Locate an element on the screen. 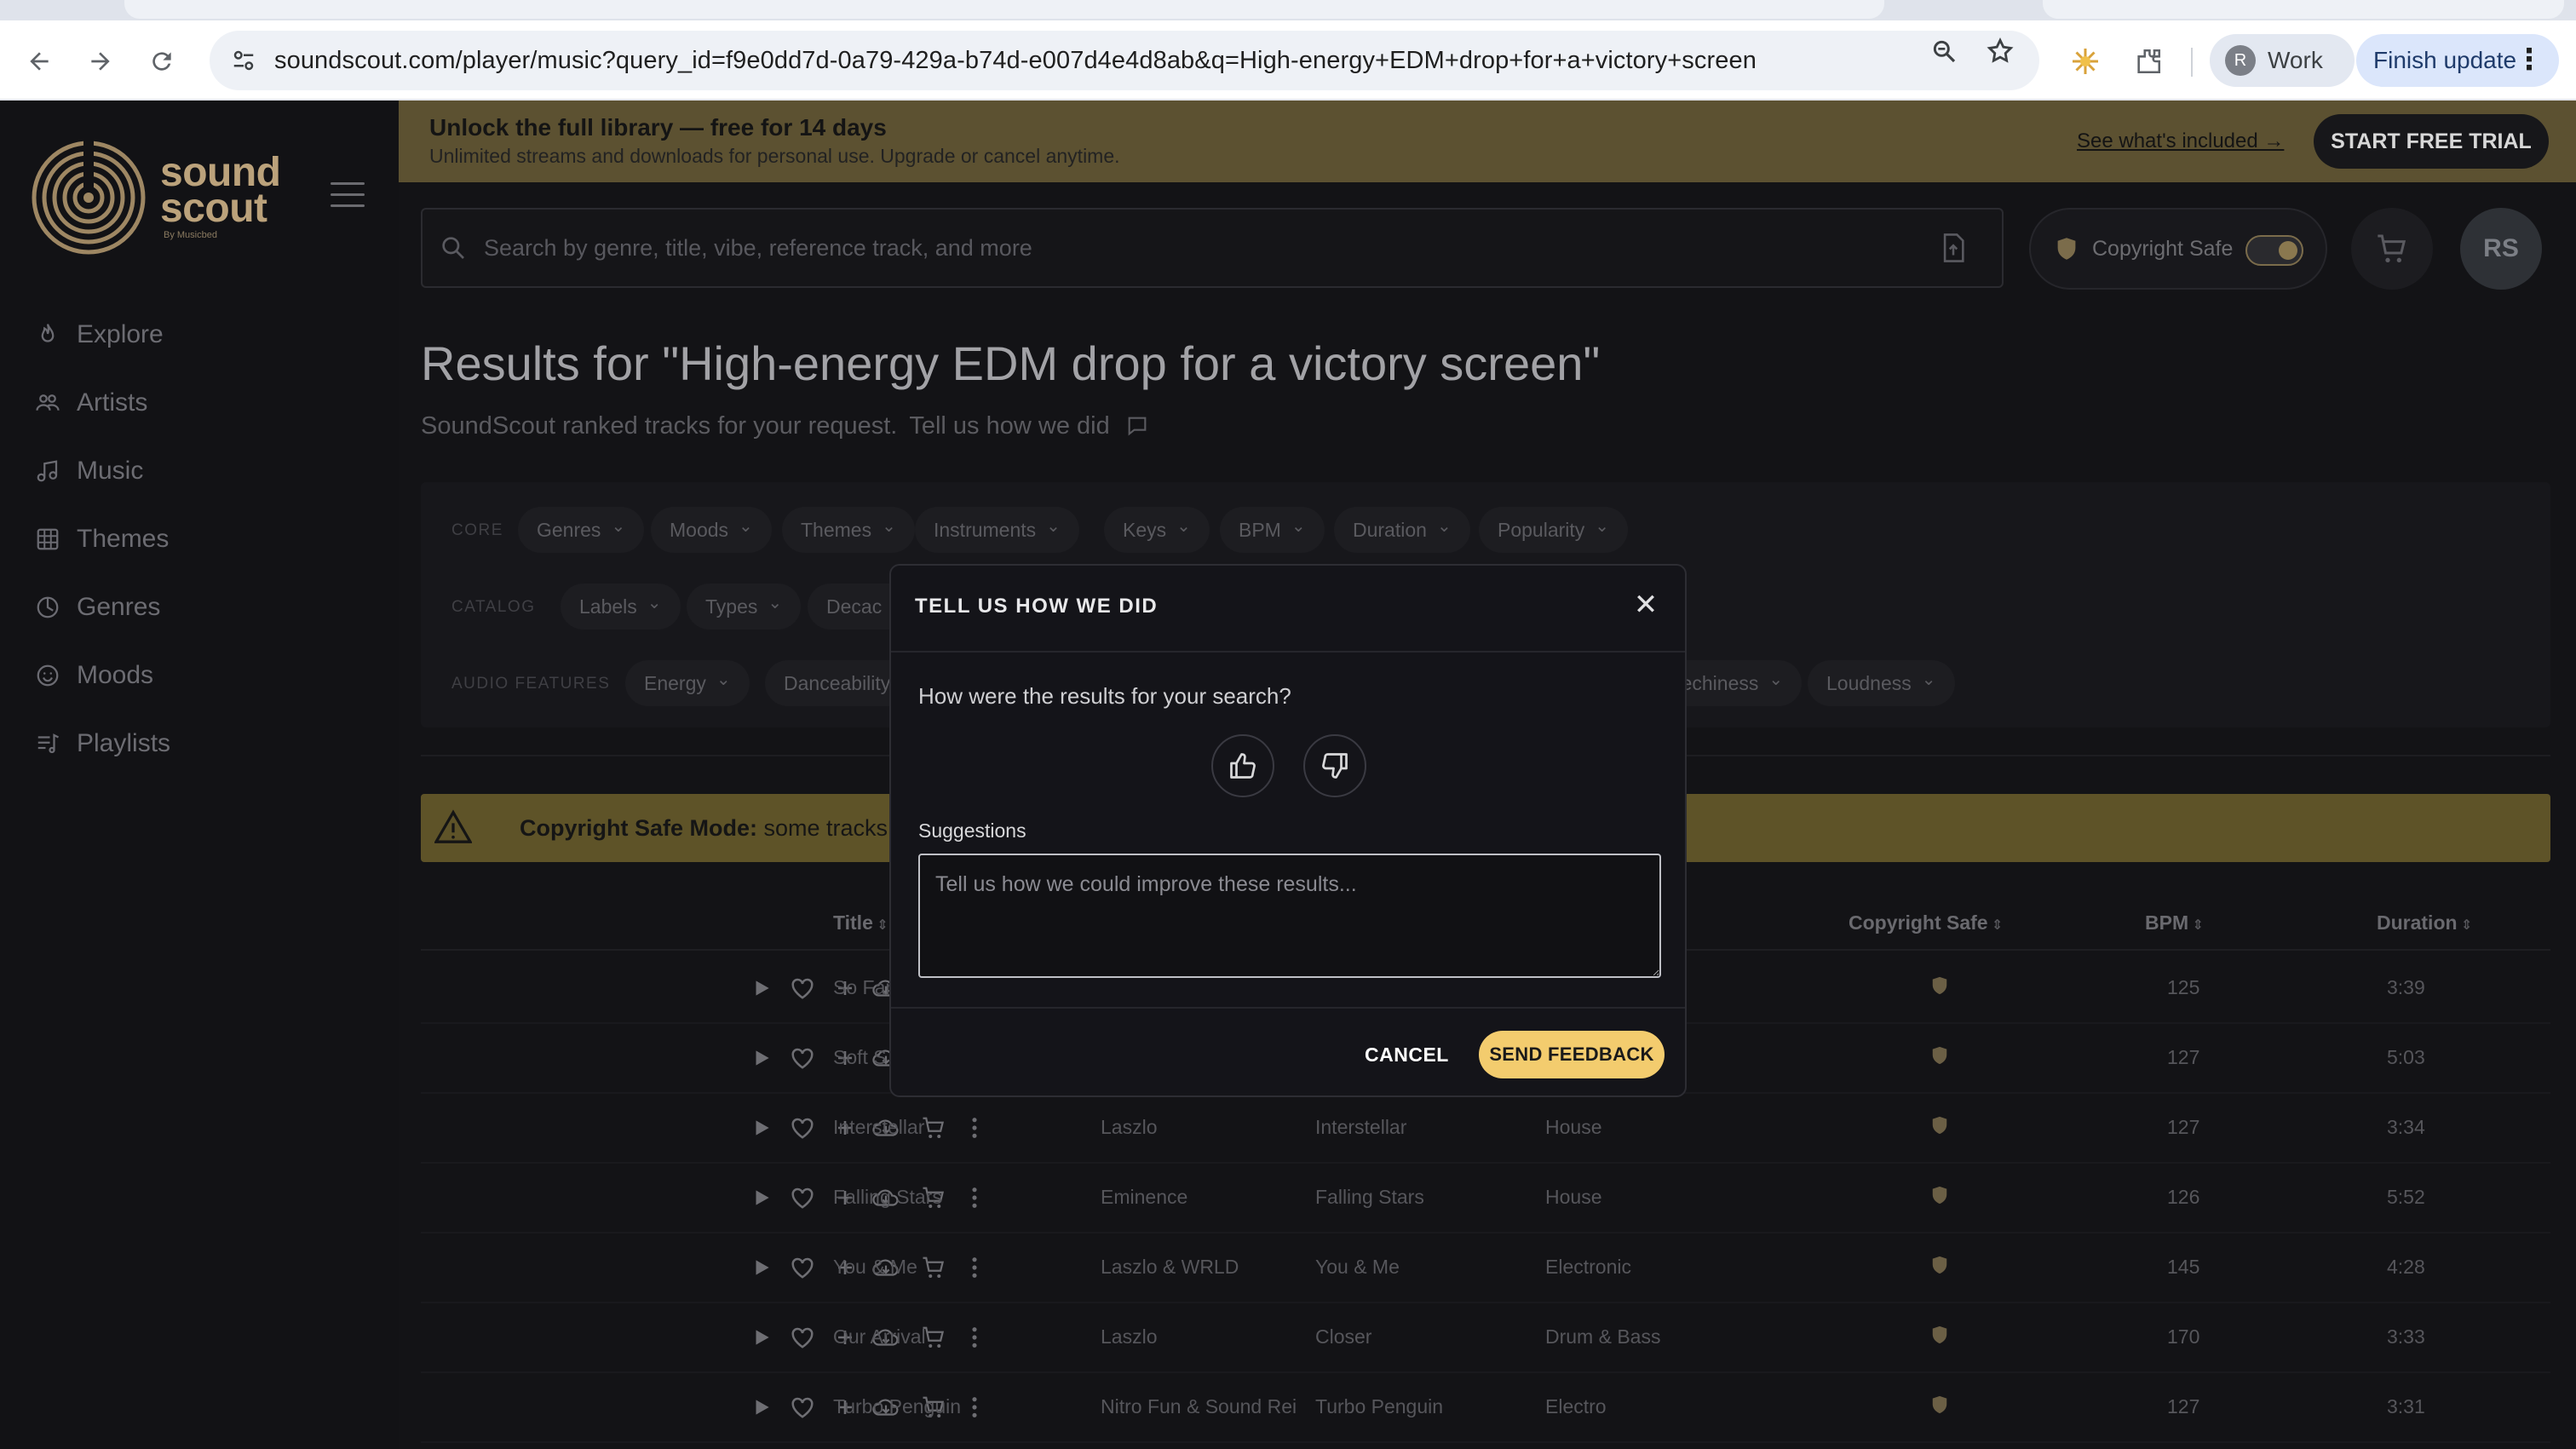 Image resolution: width=2576 pixels, height=1449 pixels. track-album: You & Me is located at coordinates (1357, 1267).